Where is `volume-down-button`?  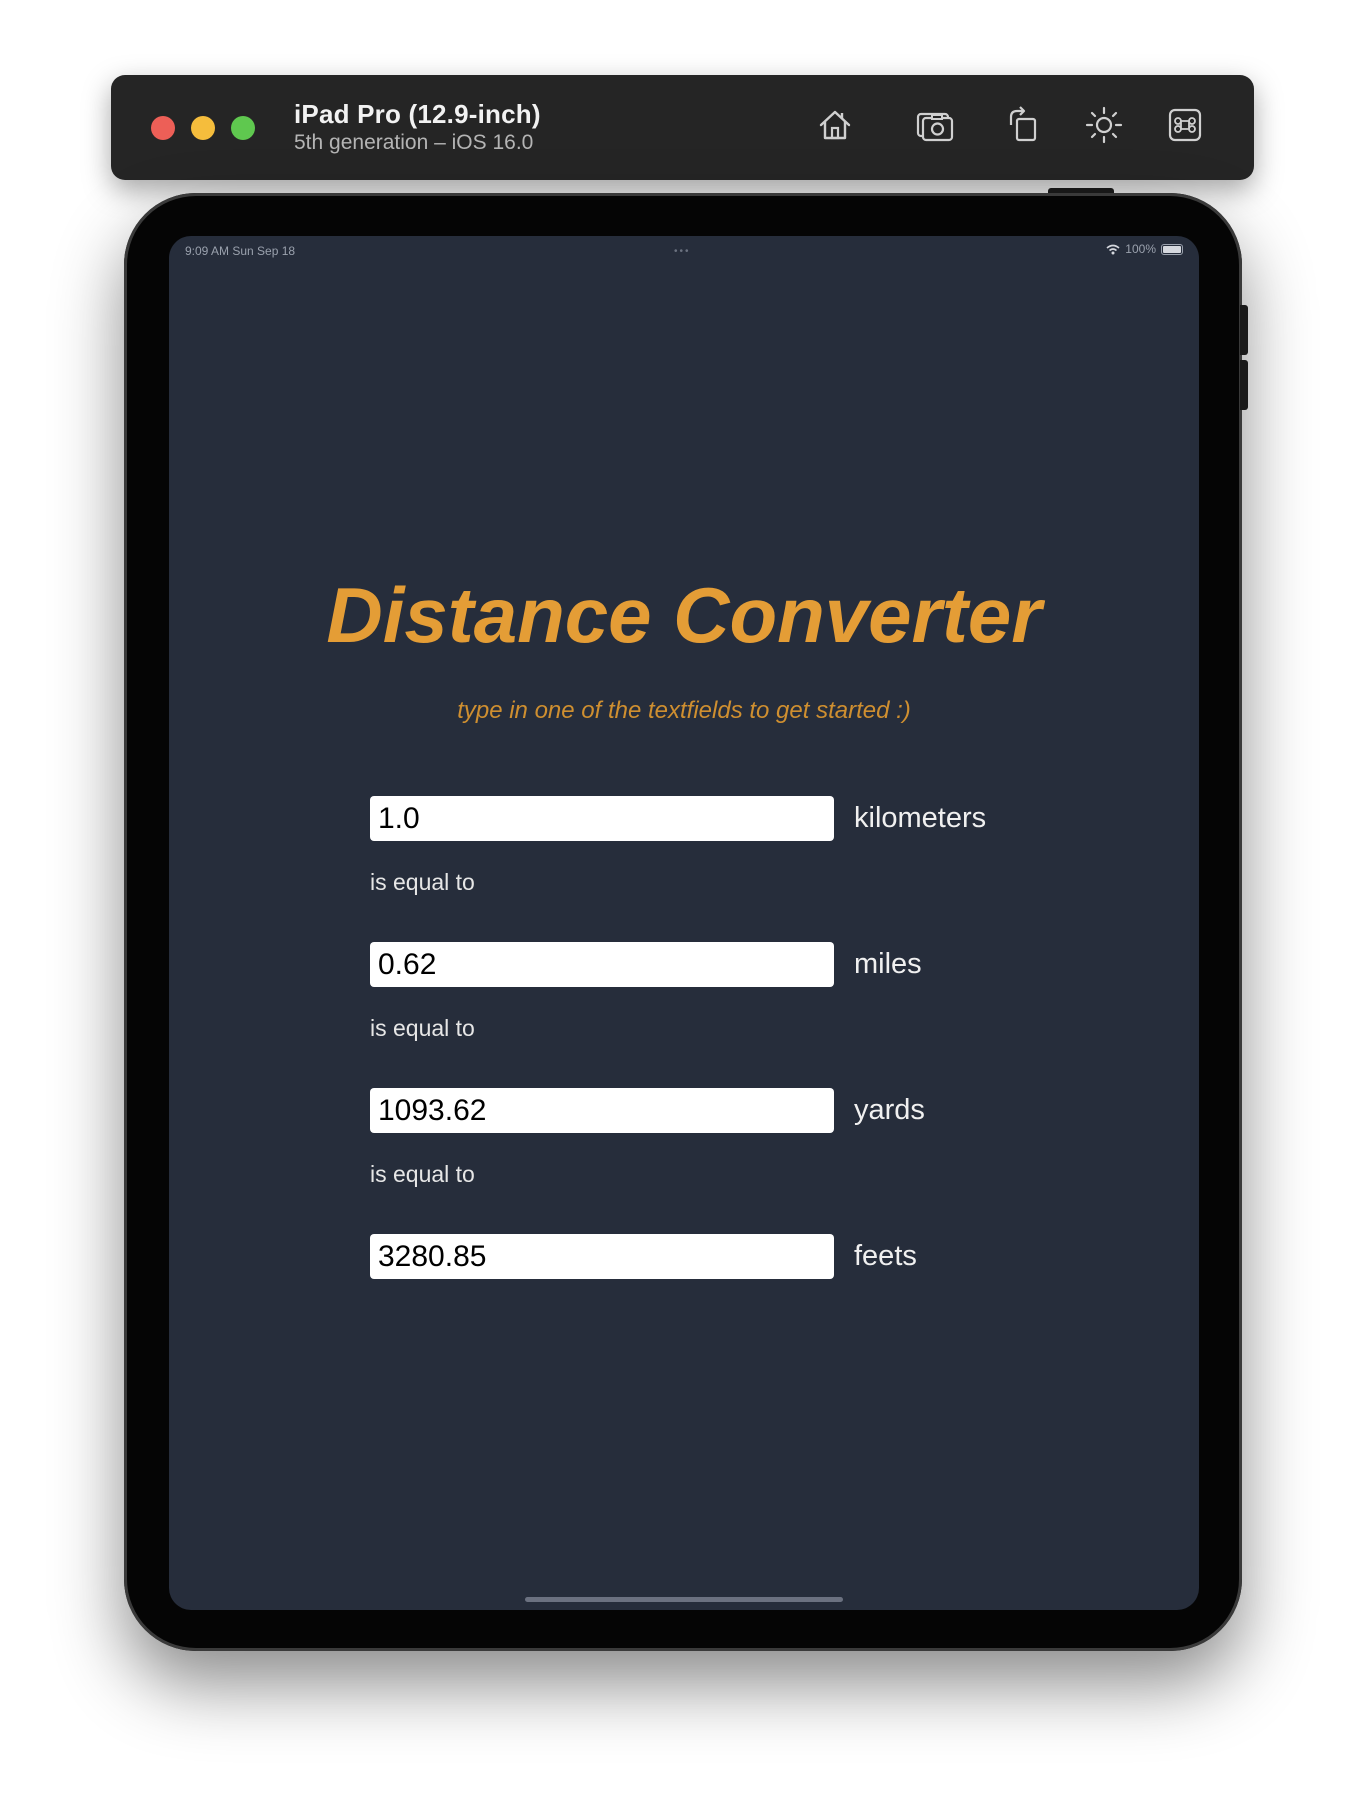
volume-down-button is located at coordinates (1244, 385).